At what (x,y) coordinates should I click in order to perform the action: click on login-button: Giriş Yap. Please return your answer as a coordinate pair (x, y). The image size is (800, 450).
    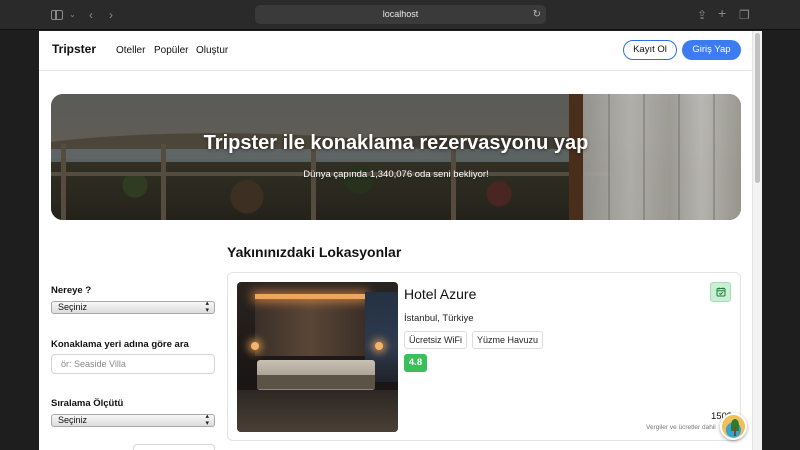
    Looking at the image, I should click on (711, 50).